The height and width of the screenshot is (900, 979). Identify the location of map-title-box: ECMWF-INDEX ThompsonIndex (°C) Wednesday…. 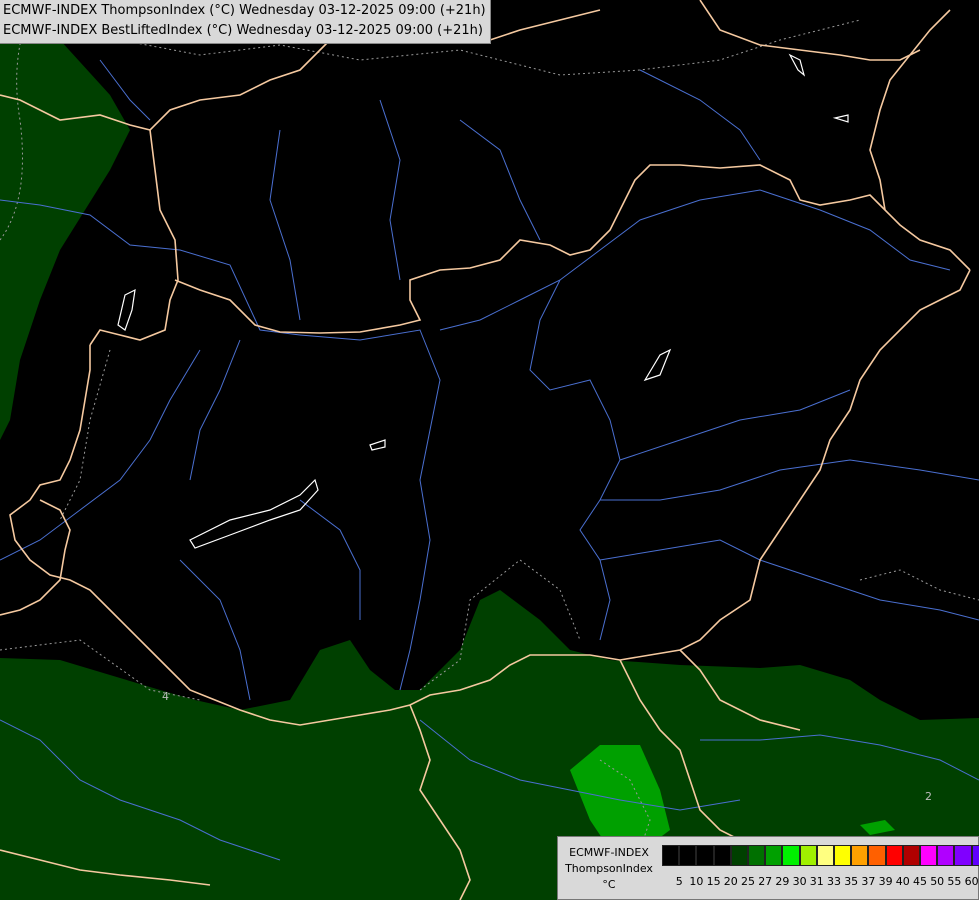
(245, 22).